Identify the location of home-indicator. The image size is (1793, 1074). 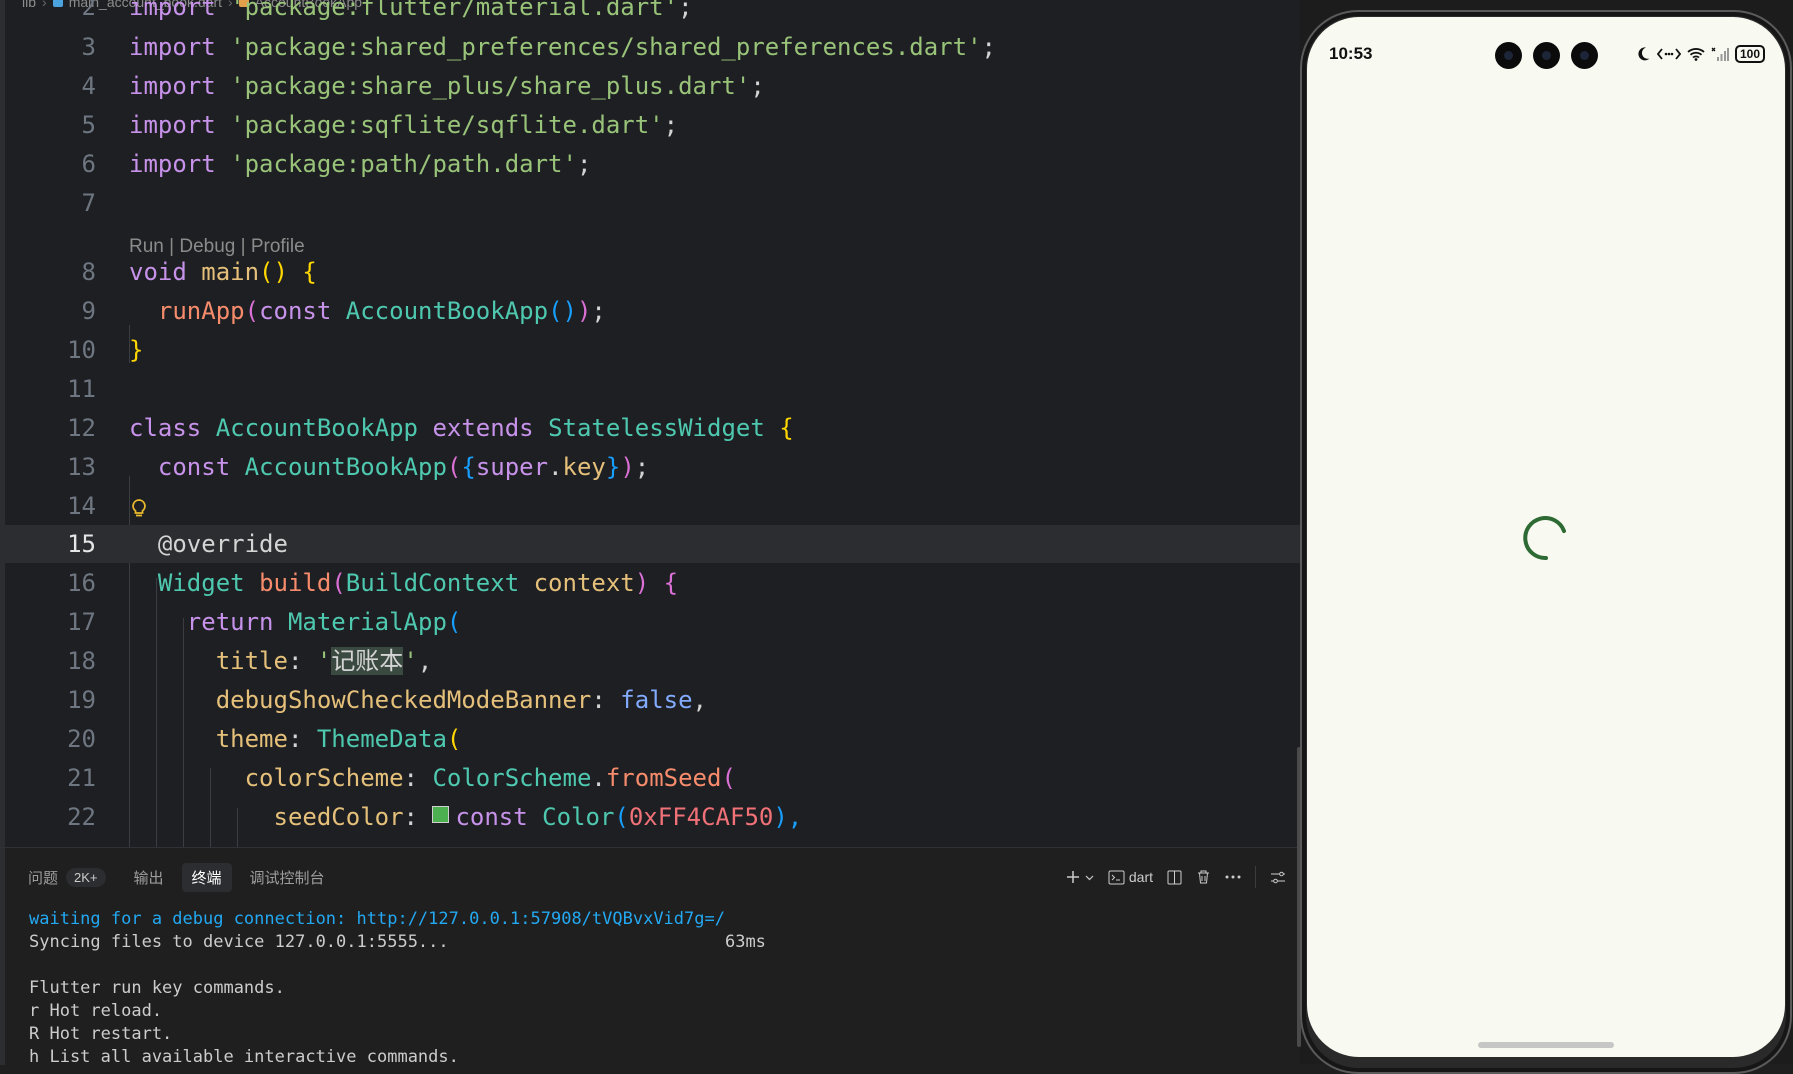
(1546, 1045).